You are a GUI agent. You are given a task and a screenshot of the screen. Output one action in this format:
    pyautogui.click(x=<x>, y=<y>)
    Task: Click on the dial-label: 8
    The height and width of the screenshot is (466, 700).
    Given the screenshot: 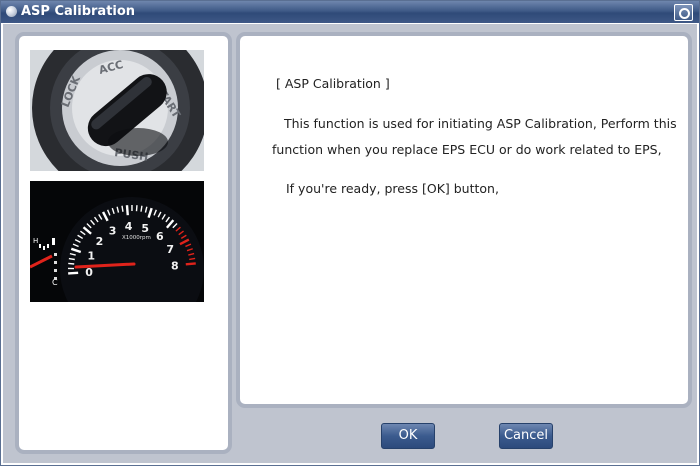 What is the action you would take?
    pyautogui.click(x=175, y=265)
    